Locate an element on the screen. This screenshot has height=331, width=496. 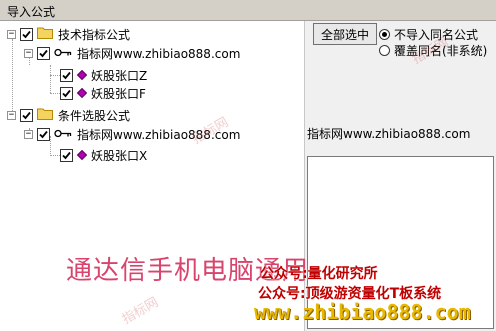
tree-node-source: − 指标网www.zhibiao888.com is located at coordinates (132, 53).